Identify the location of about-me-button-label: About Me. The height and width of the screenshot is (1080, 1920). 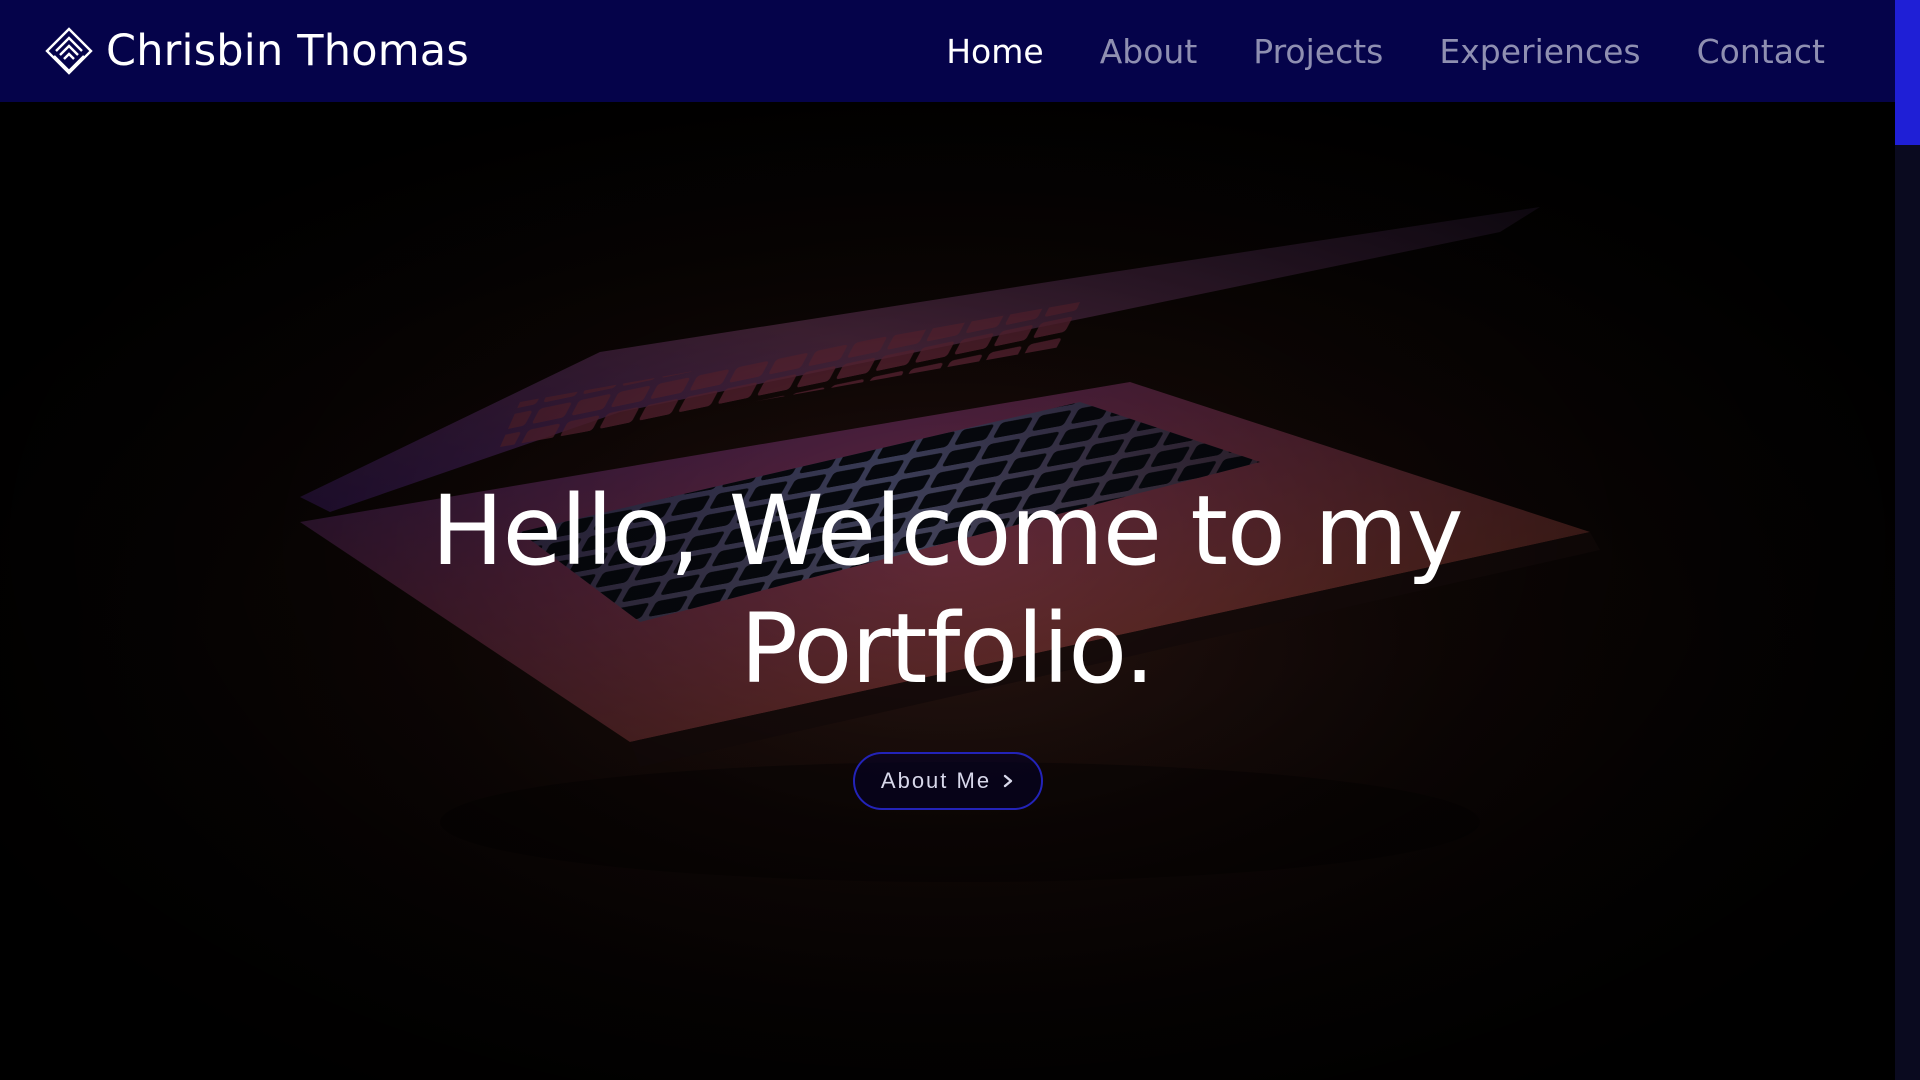
(936, 780).